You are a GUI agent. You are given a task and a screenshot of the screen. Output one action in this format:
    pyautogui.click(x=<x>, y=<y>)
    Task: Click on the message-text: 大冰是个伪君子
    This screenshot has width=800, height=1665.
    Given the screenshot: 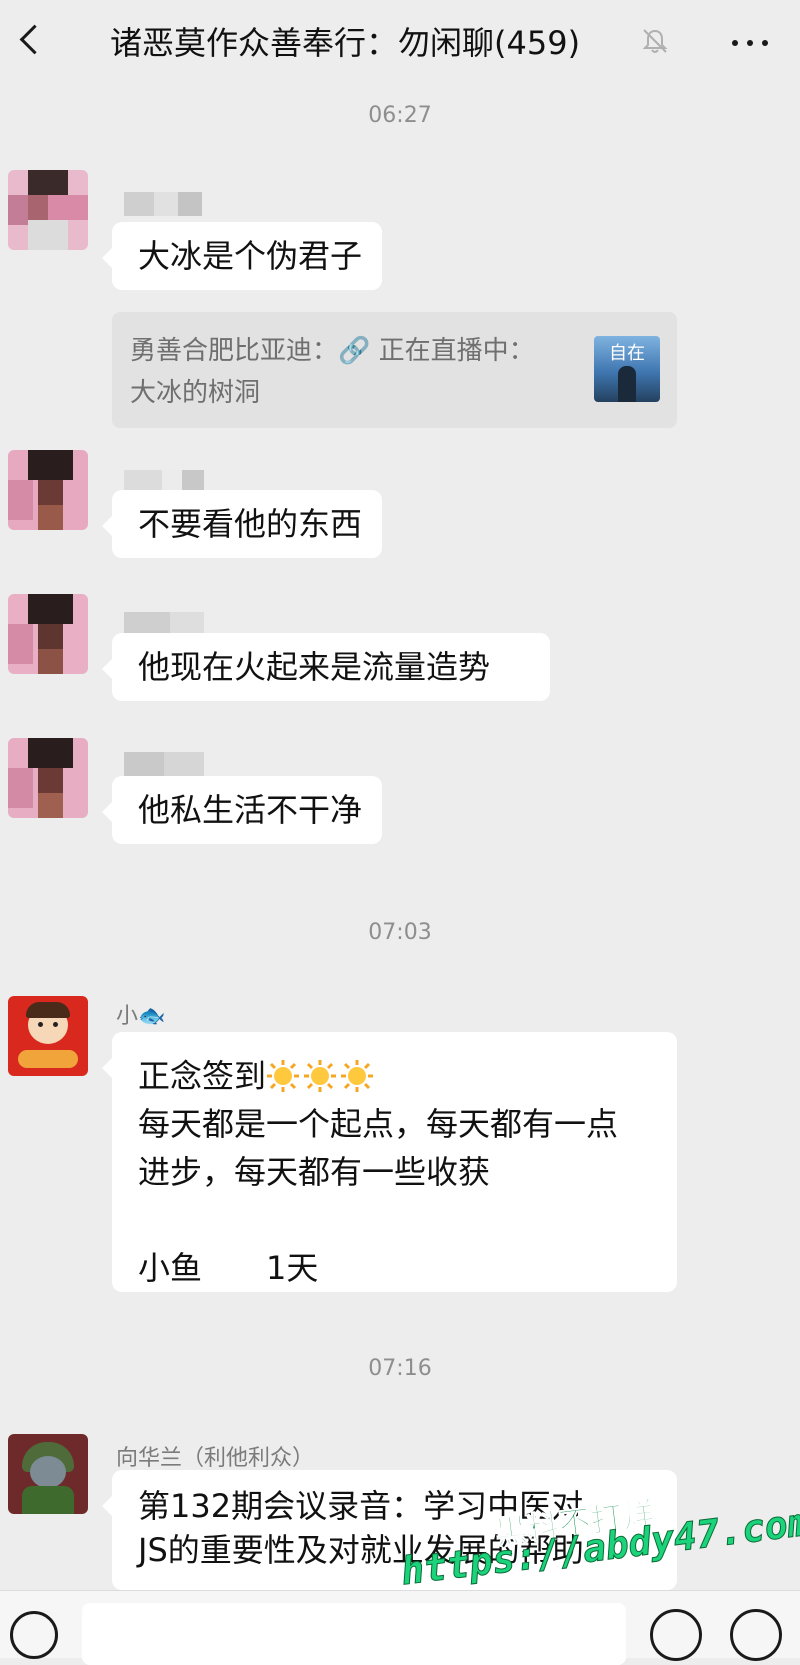 What is the action you would take?
    pyautogui.click(x=250, y=256)
    